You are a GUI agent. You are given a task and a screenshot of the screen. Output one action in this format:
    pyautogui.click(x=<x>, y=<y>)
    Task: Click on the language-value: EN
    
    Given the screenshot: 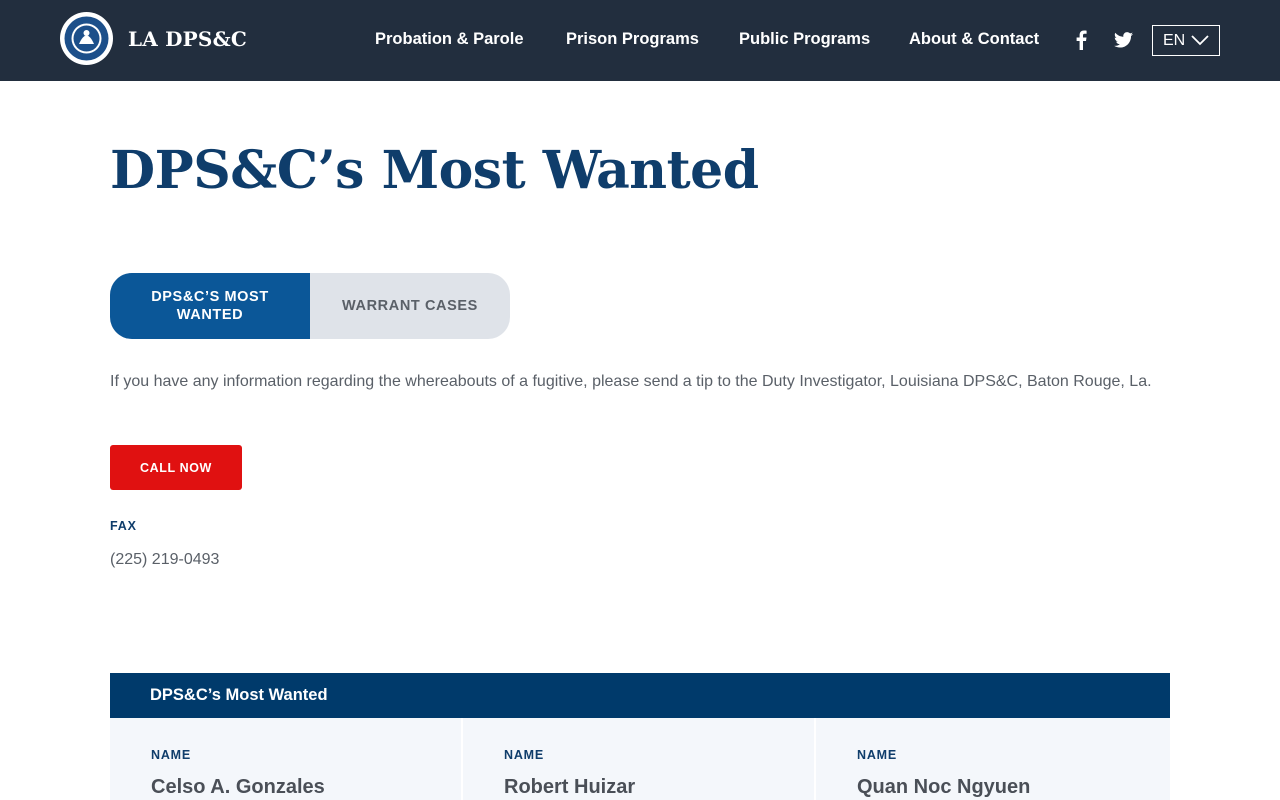 What is the action you would take?
    pyautogui.click(x=1174, y=40)
    